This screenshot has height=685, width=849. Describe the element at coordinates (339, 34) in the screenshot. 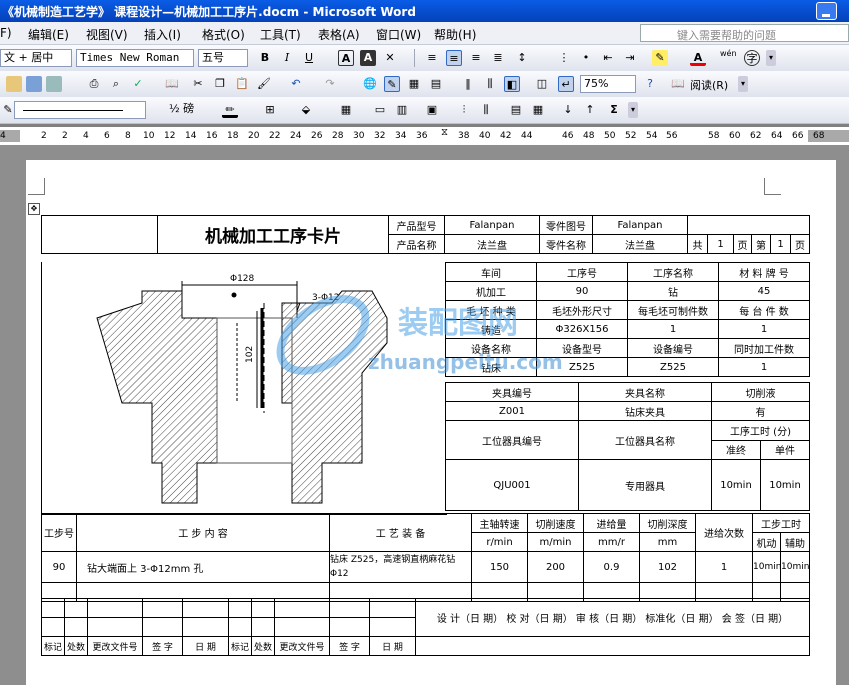

I see `menu-table: 表格(A)` at that location.